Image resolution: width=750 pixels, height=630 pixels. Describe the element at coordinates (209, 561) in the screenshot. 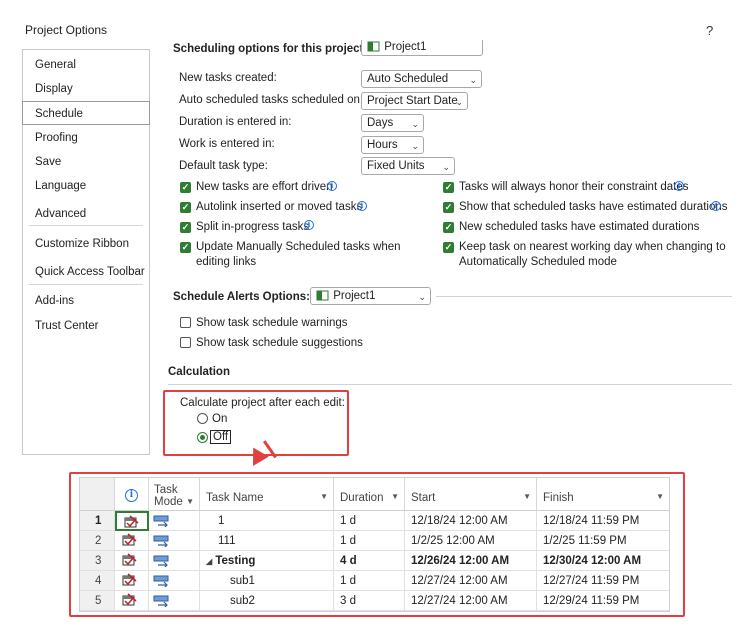

I see `collapse-icon: ◢` at that location.